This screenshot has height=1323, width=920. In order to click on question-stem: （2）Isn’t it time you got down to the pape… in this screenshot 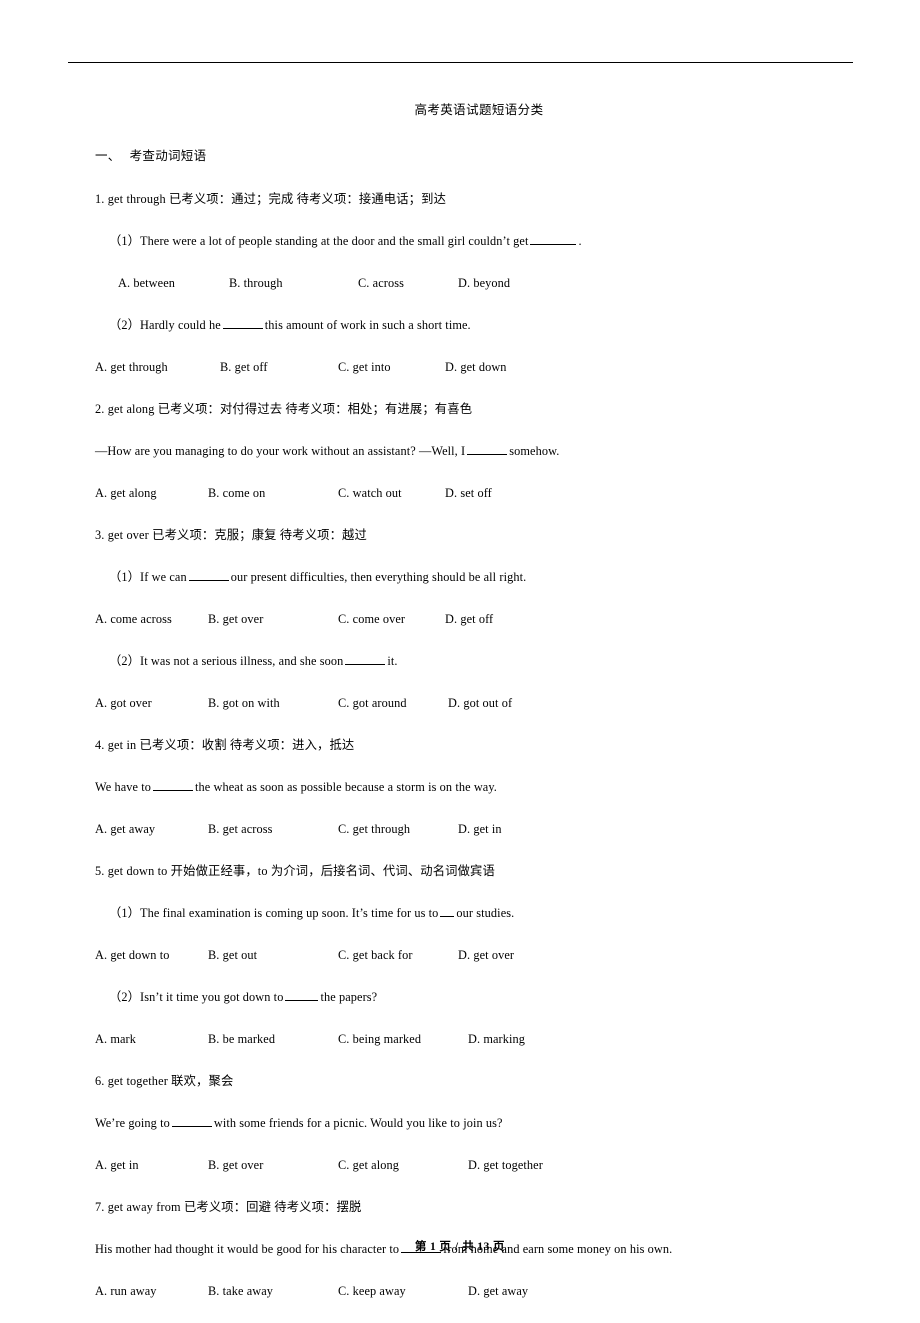, I will do `click(475, 997)`.